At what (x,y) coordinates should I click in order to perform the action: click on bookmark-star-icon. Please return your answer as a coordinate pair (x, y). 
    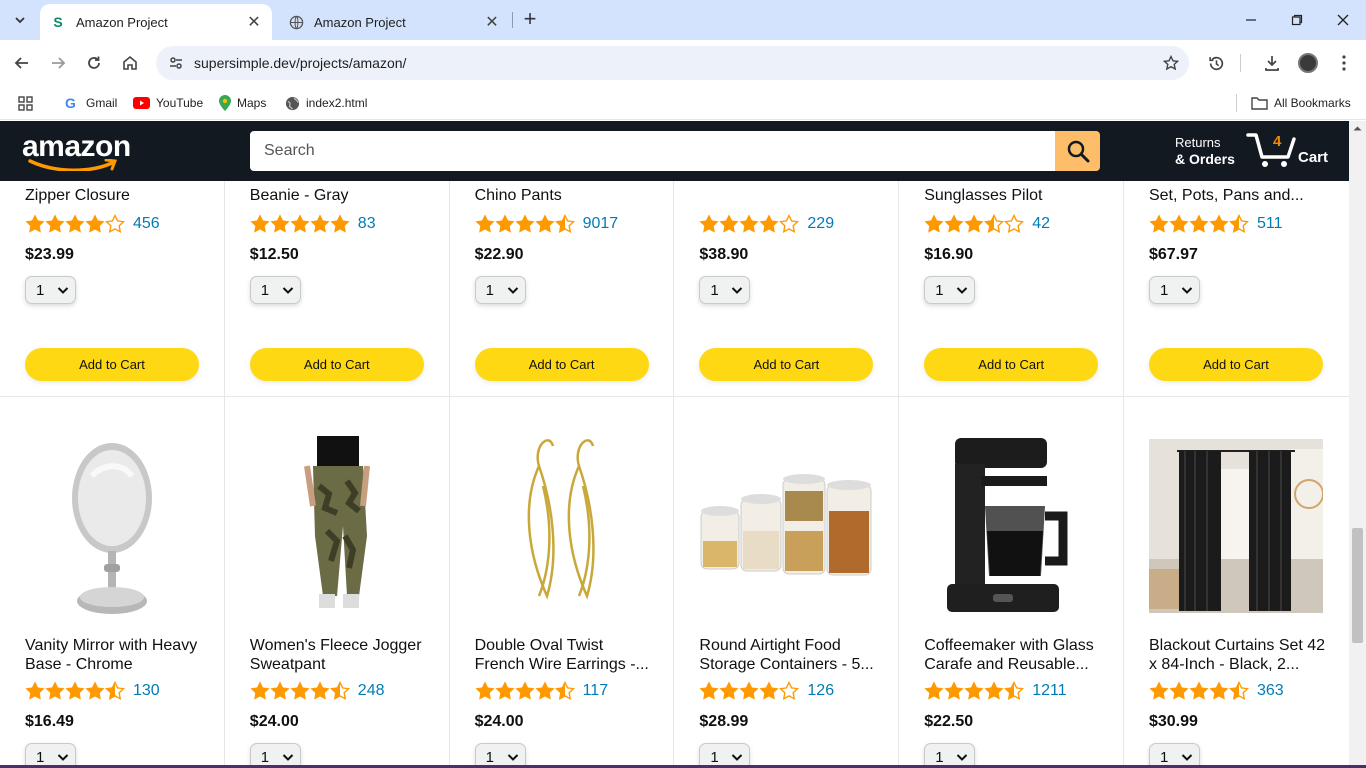
    Looking at the image, I should click on (1171, 63).